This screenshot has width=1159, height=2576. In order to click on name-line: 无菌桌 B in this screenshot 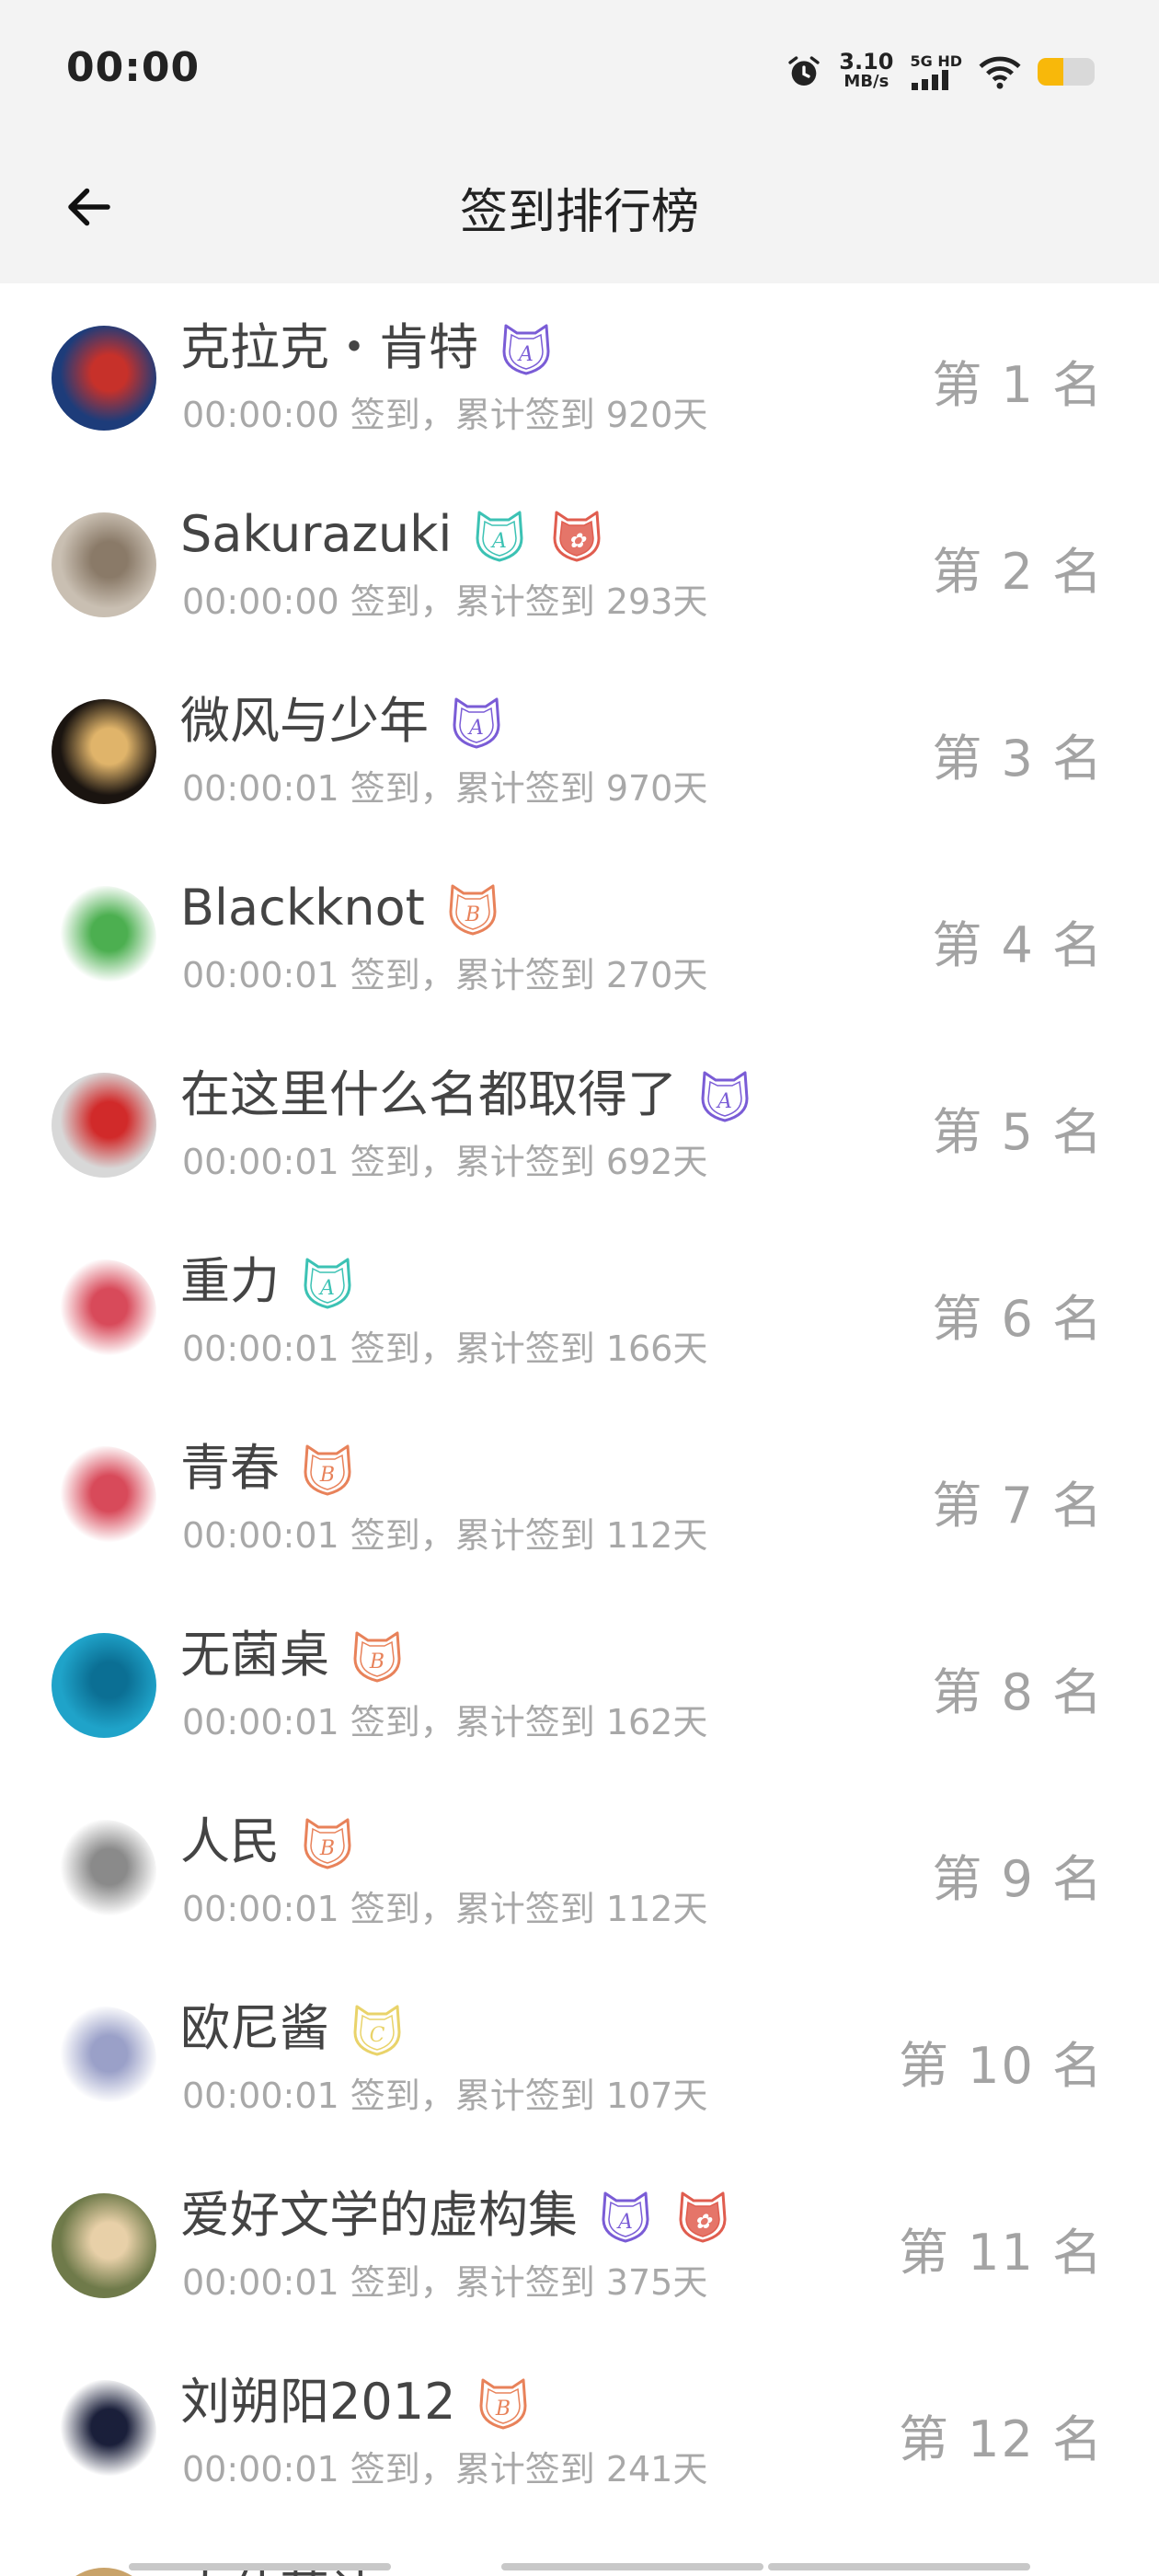, I will do `click(293, 1655)`.